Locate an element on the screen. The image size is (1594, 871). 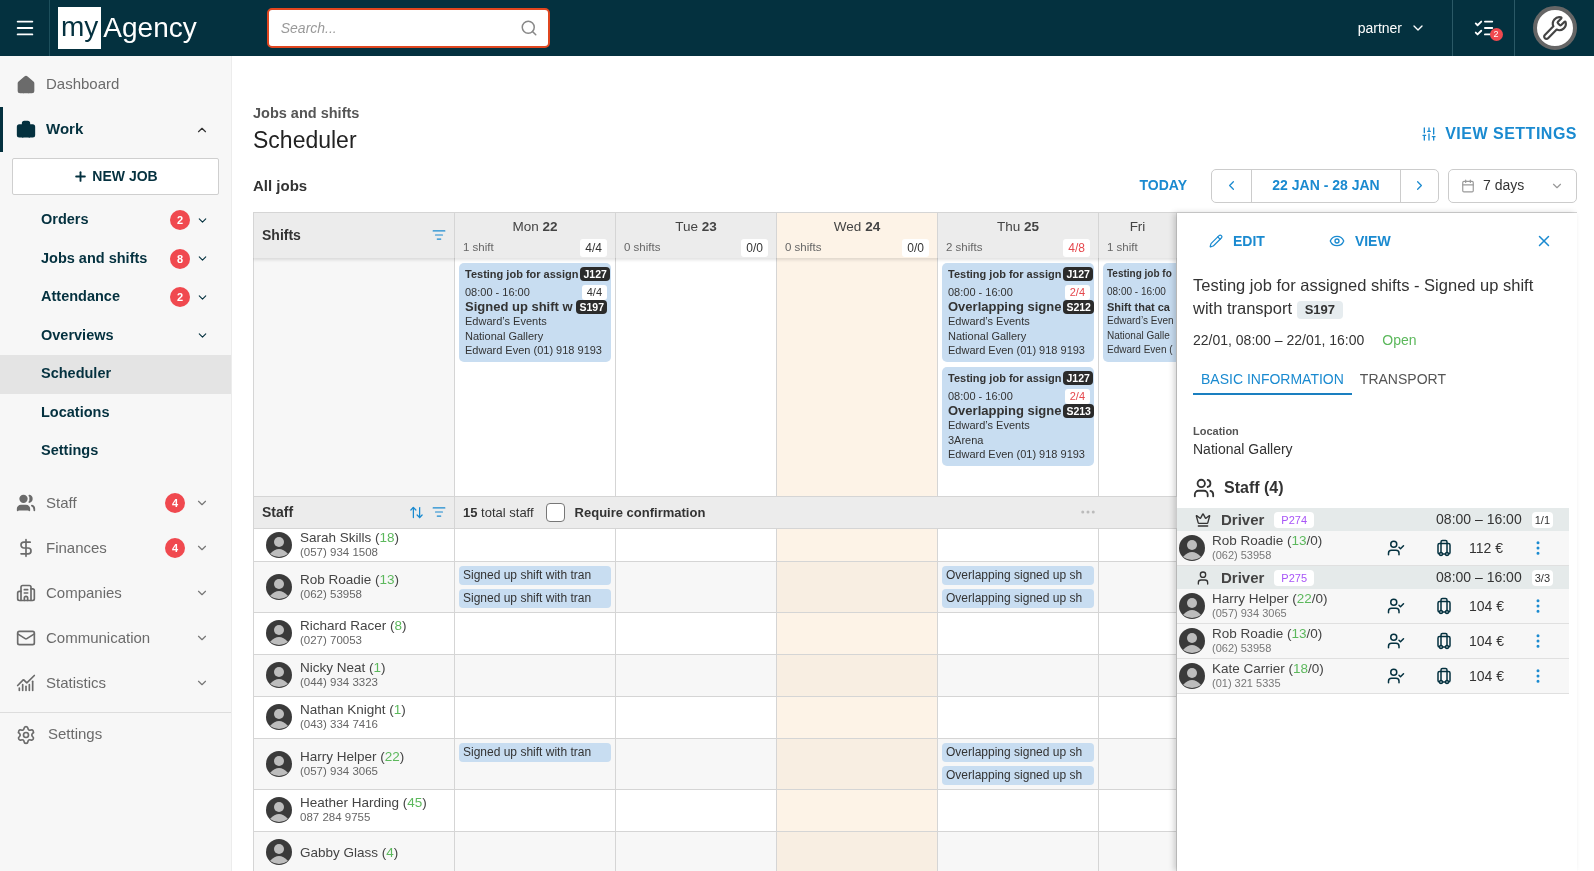
staff-cell: Heather Harding (45) 087 284 9755 is located at coordinates (354, 810).